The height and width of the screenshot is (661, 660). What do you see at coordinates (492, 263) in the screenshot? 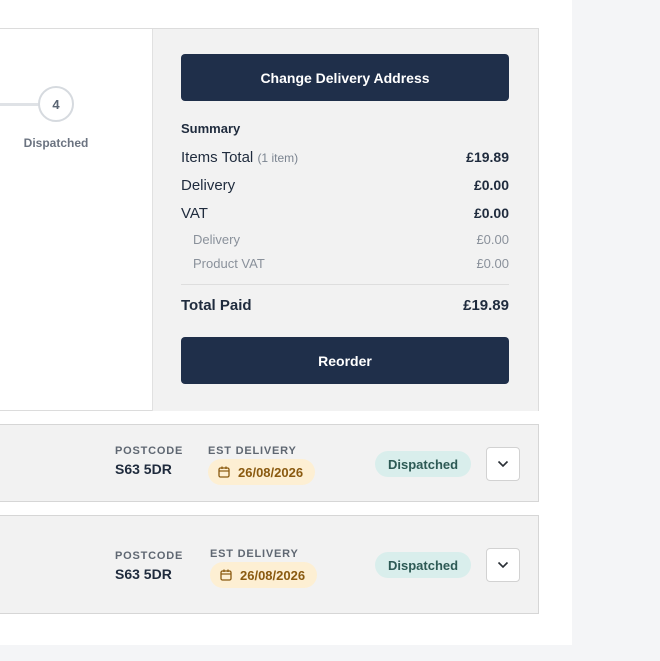
I see `product-vat-value: £0.00` at bounding box center [492, 263].